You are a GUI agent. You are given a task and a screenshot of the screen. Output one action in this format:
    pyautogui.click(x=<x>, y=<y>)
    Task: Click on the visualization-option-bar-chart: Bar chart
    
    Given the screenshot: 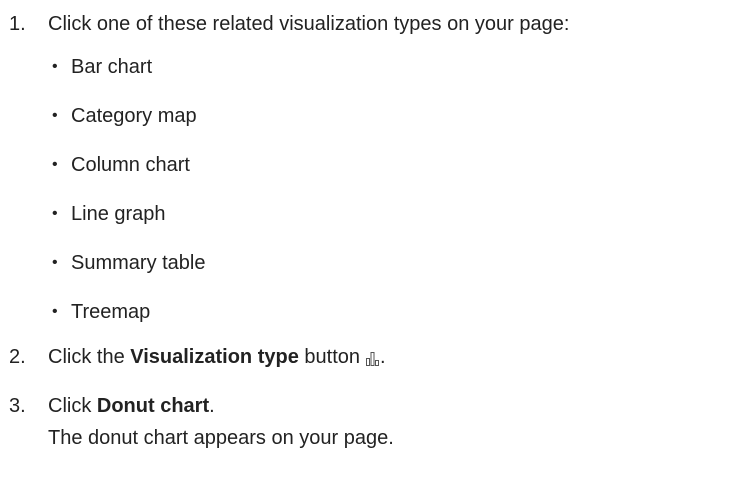 What is the action you would take?
    pyautogui.click(x=112, y=67)
    